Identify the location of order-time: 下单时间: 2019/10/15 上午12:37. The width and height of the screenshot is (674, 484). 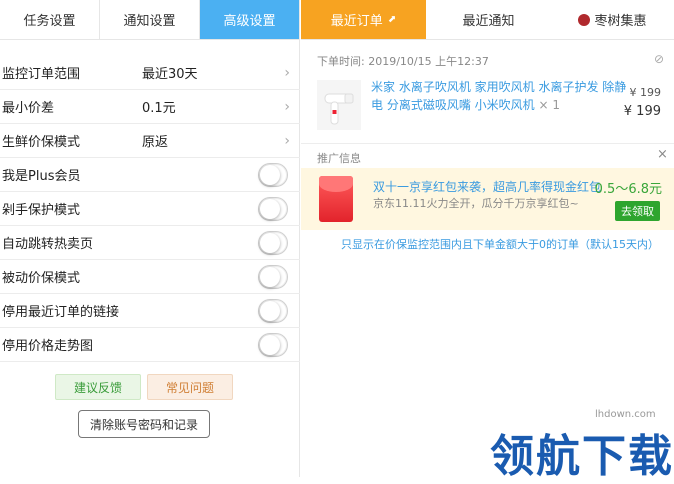
(403, 61).